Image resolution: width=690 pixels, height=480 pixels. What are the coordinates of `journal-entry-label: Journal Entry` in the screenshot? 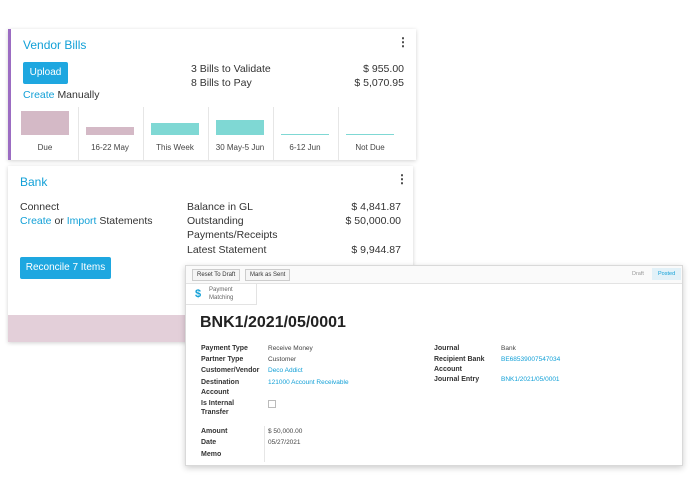 It's located at (457, 379).